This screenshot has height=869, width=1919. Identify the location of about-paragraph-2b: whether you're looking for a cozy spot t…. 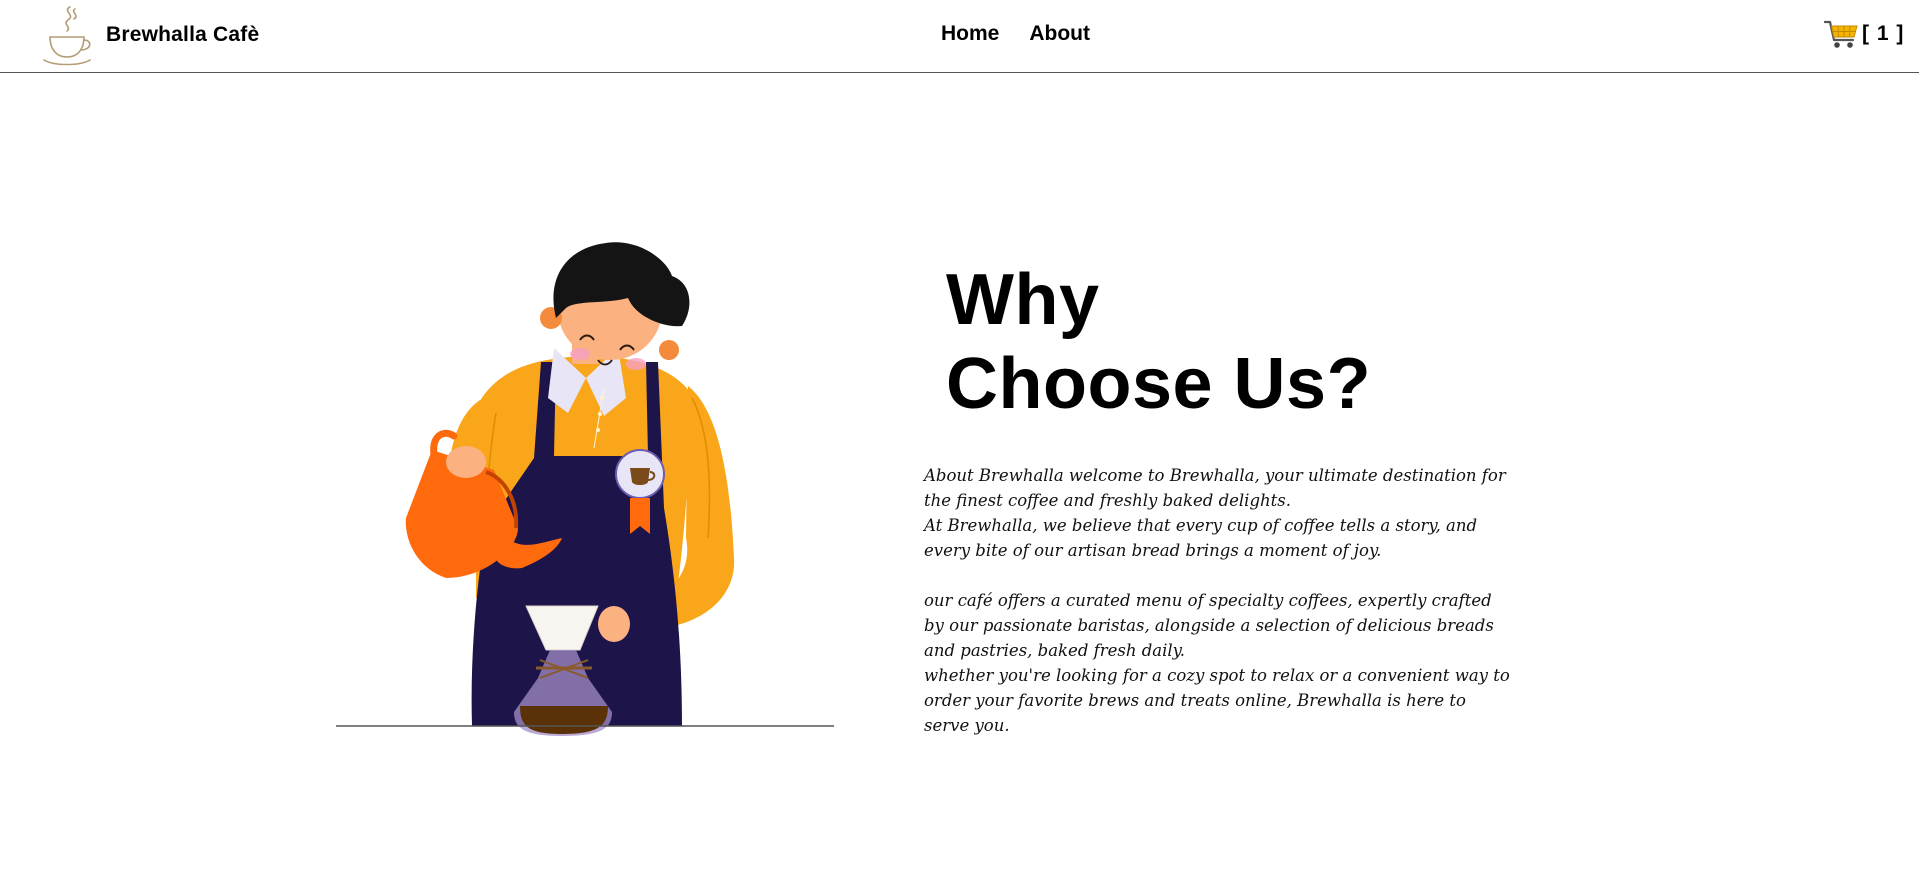
(1217, 700).